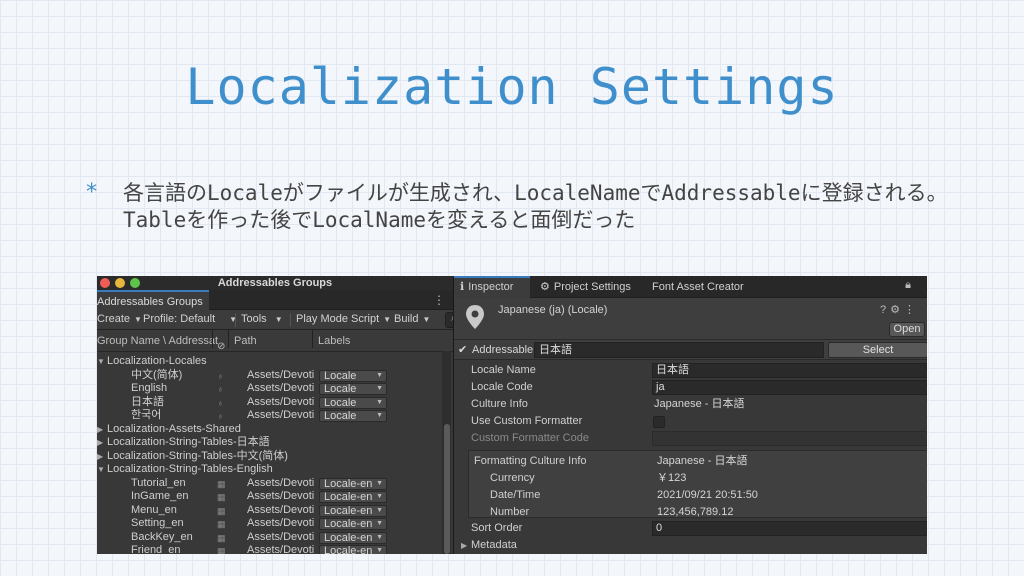 The image size is (1024, 576). I want to click on group-row: ▼ Localization-String-Tables-English, so click(270, 470).